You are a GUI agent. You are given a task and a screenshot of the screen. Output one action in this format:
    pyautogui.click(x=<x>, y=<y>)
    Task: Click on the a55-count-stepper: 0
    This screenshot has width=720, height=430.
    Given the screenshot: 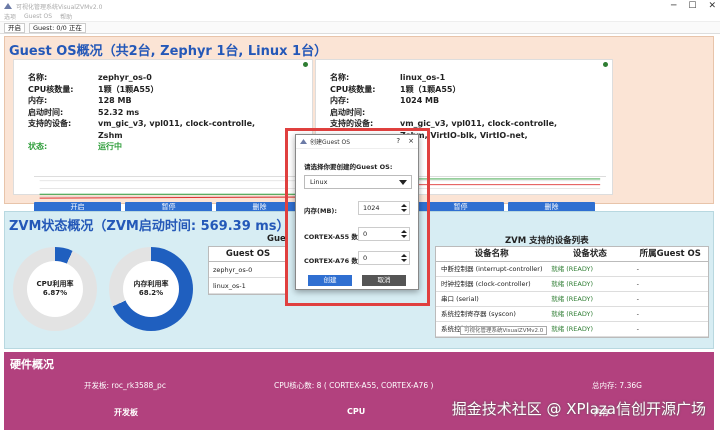 What is the action you would take?
    pyautogui.click(x=384, y=234)
    